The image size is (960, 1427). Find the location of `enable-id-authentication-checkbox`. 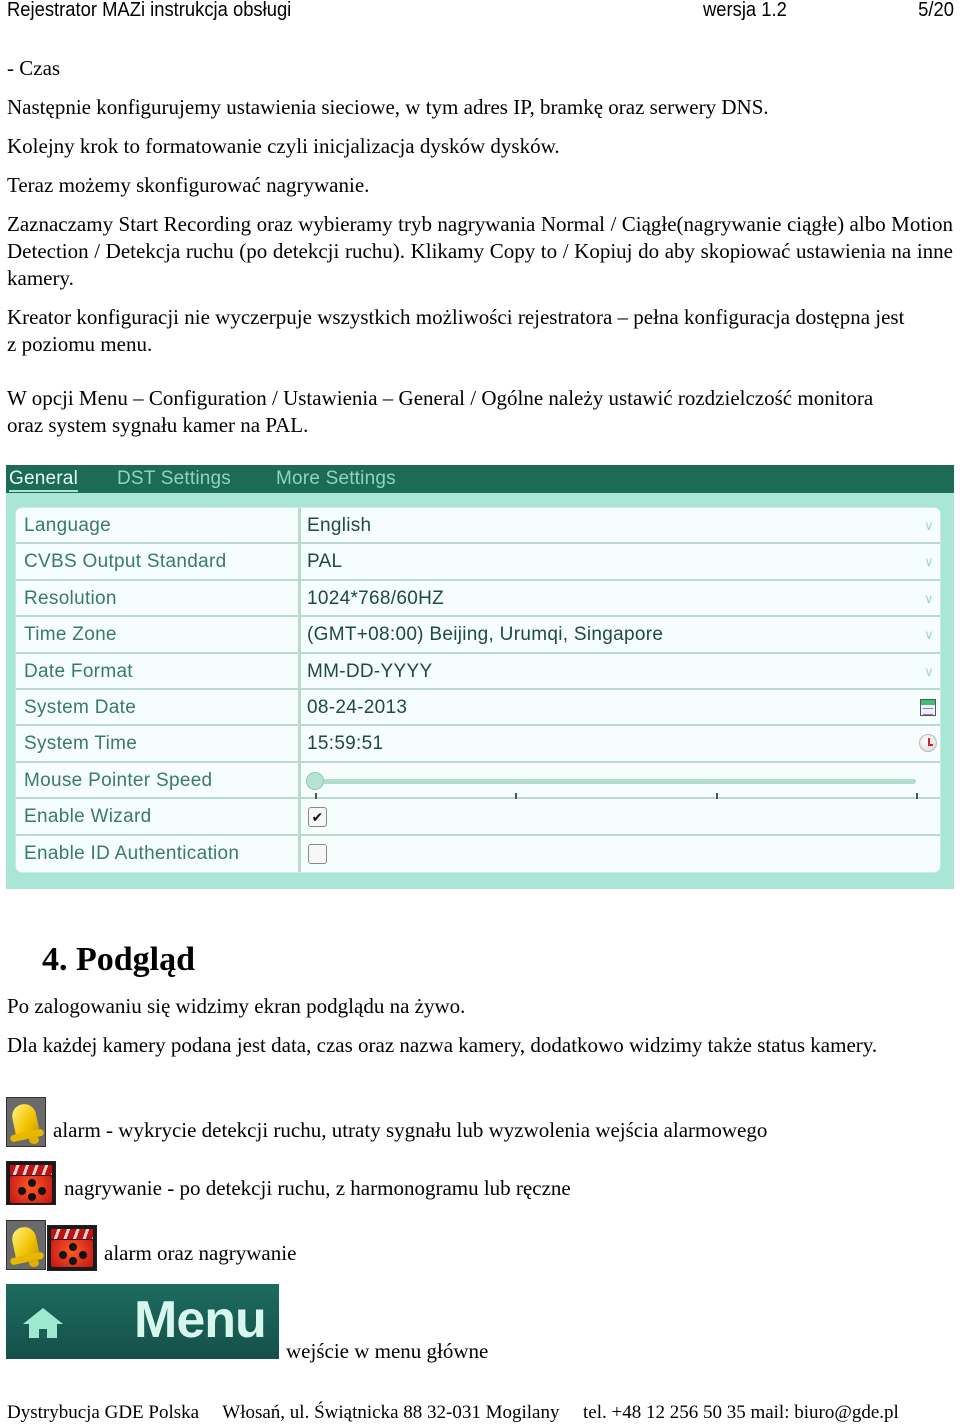

enable-id-authentication-checkbox is located at coordinates (317, 853).